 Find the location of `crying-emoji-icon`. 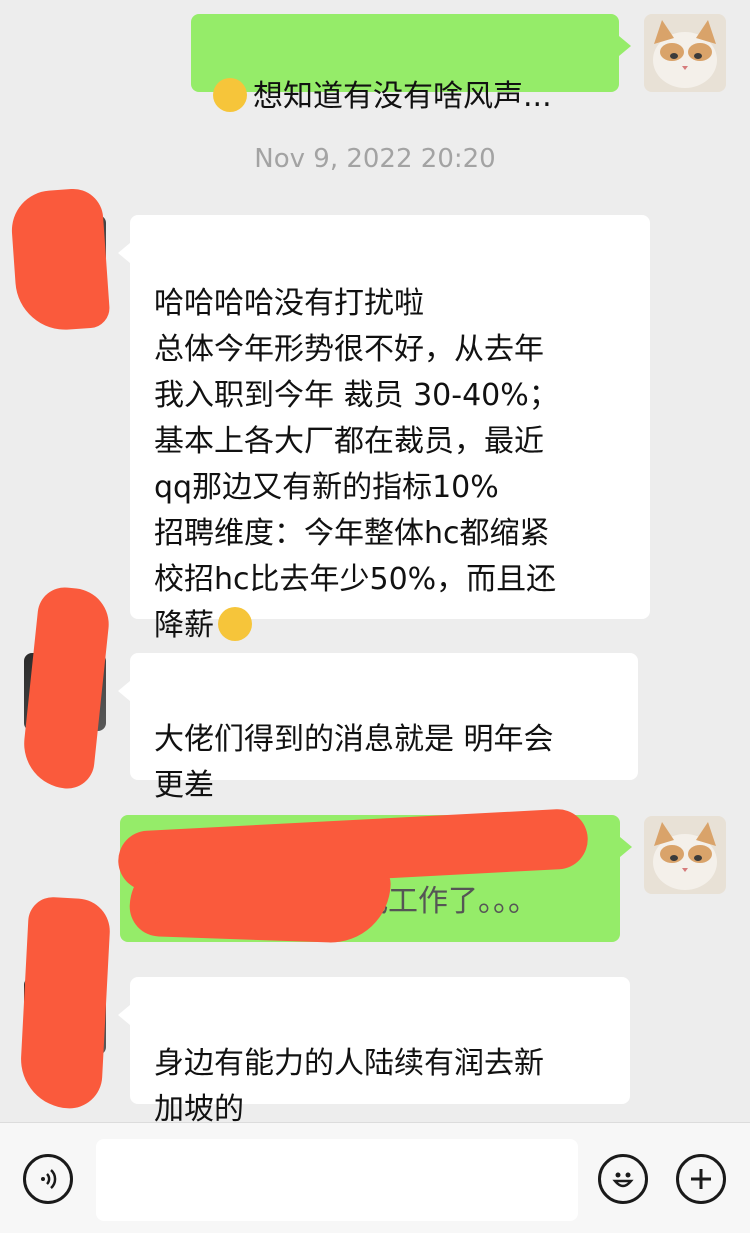

crying-emoji-icon is located at coordinates (235, 624).